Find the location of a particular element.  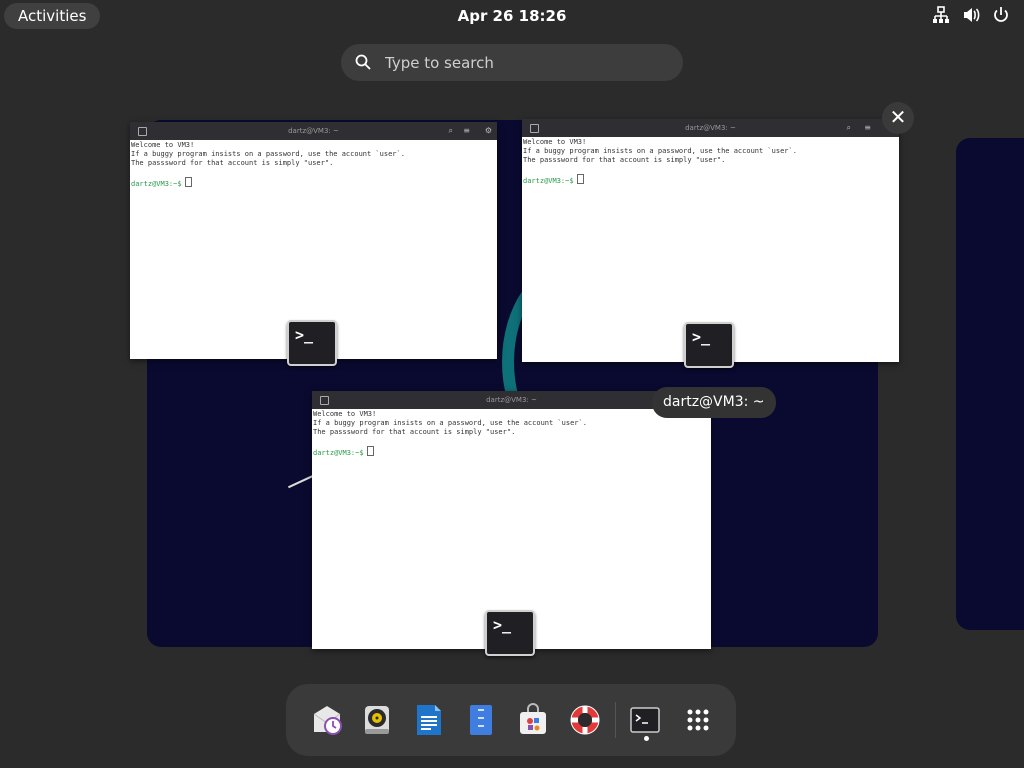

terminal-icon is located at coordinates (645, 720).